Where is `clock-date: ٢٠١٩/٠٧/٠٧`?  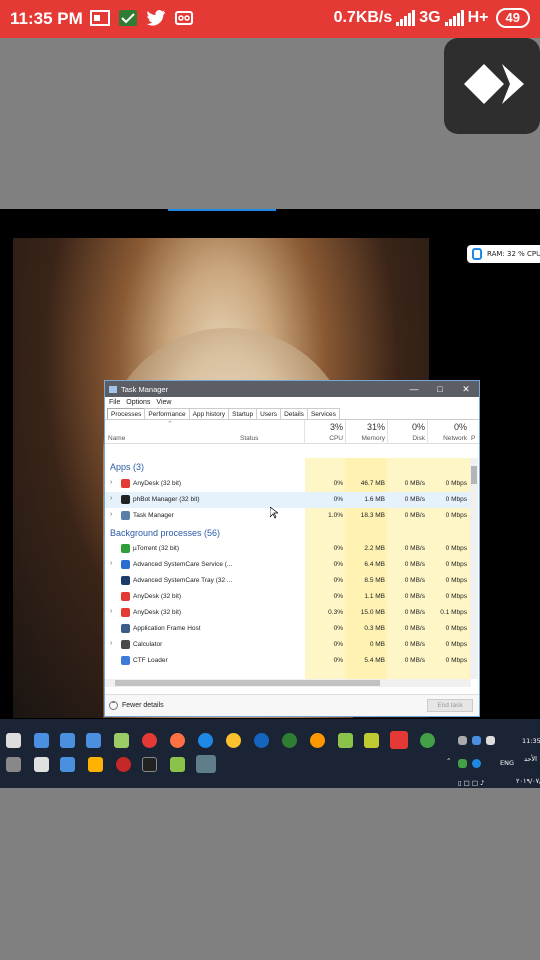
clock-date: ٢٠١٩/٠٧/٠٧ is located at coordinates (528, 781).